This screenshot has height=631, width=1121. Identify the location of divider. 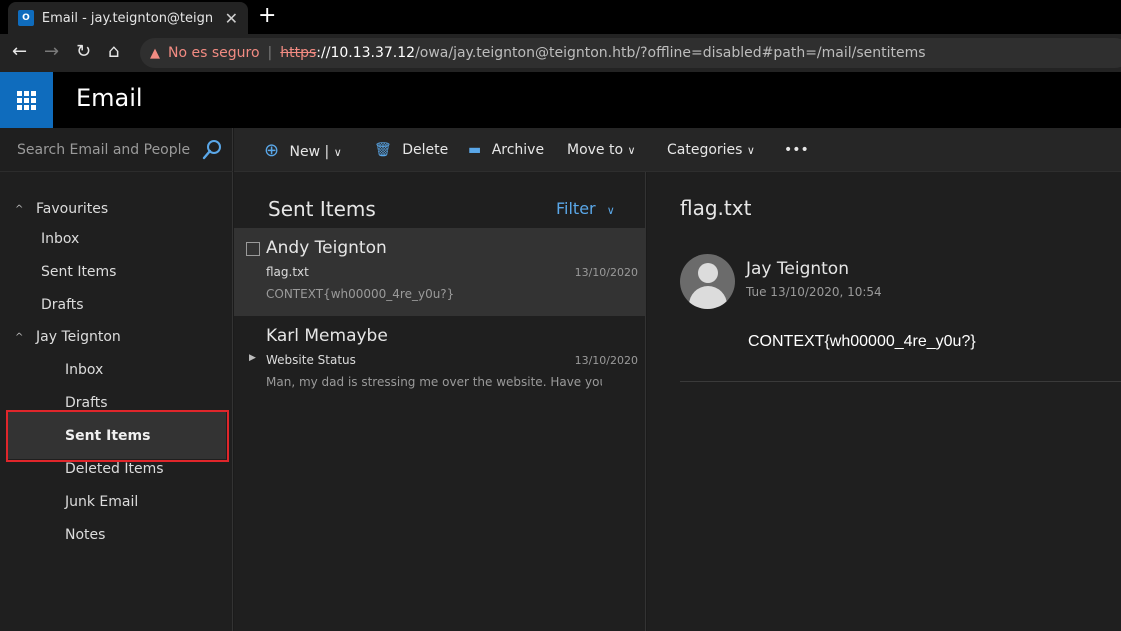
(900, 381).